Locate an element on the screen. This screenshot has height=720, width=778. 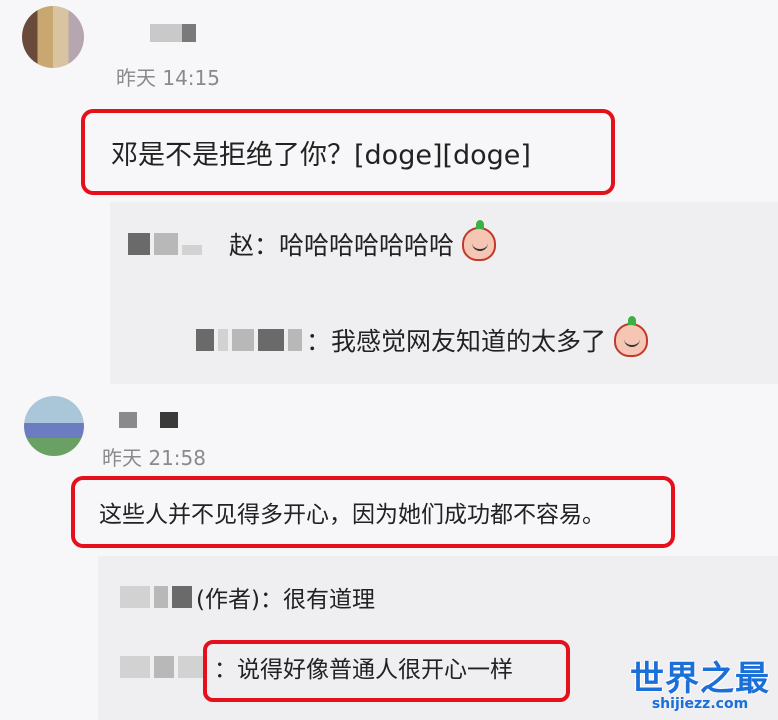
watermark-logo: 世界之最 shijiezz.com is located at coordinates (700, 681).